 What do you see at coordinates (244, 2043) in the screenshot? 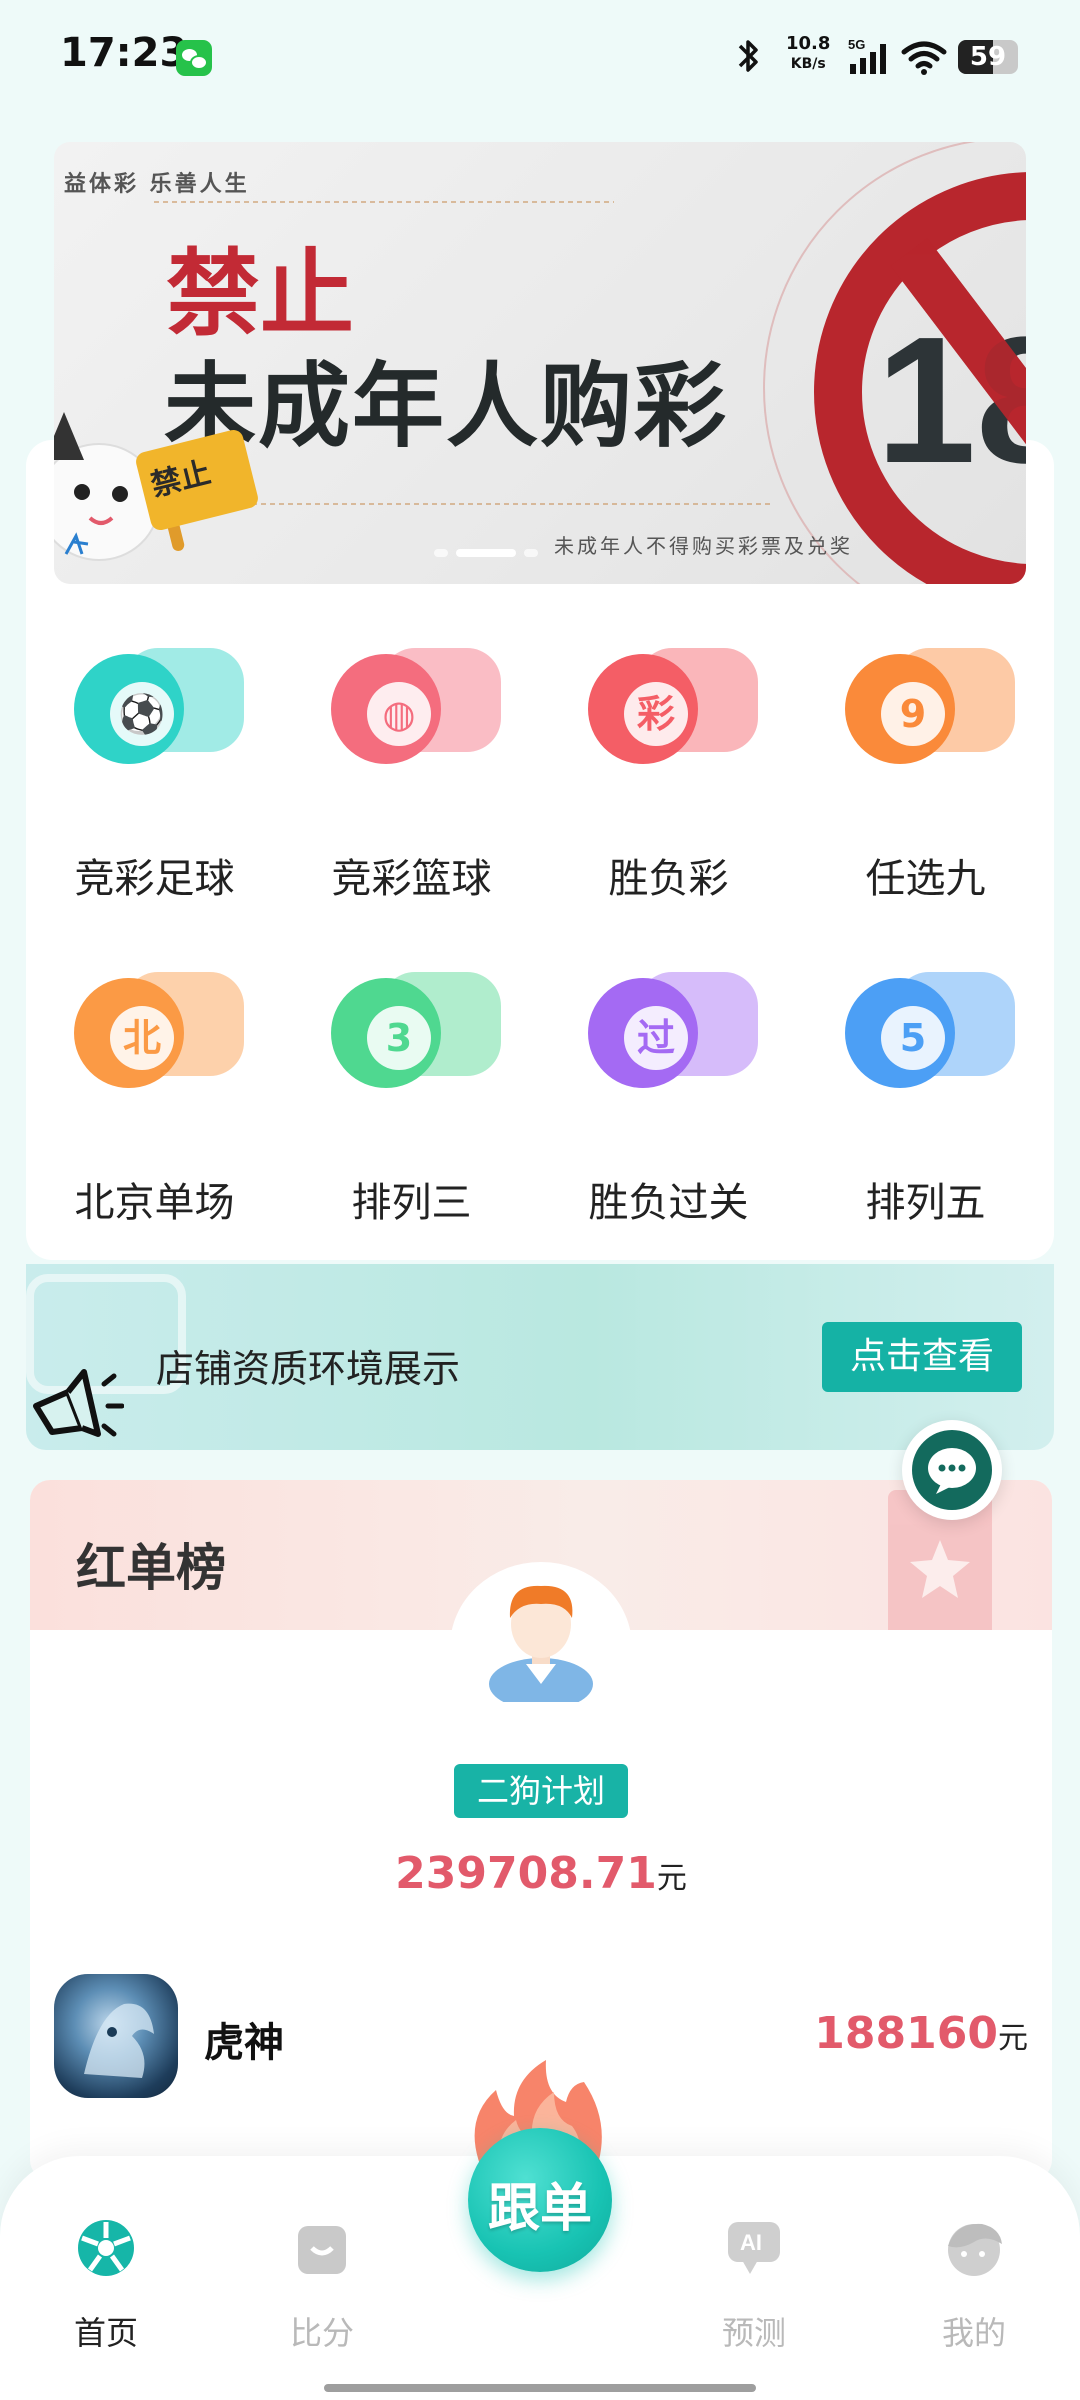
I see `red-list-name: 虎神` at bounding box center [244, 2043].